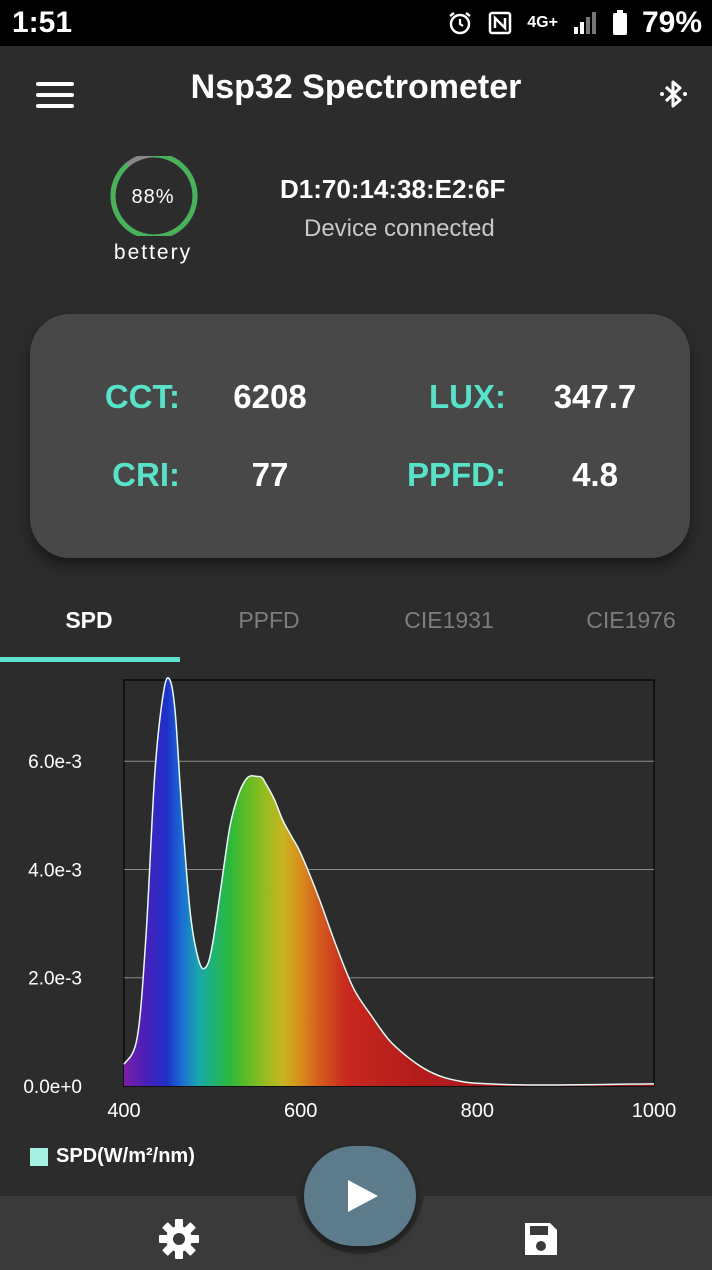 This screenshot has height=1270, width=712. I want to click on app-title: Nsp32 Spectrometer, so click(356, 87).